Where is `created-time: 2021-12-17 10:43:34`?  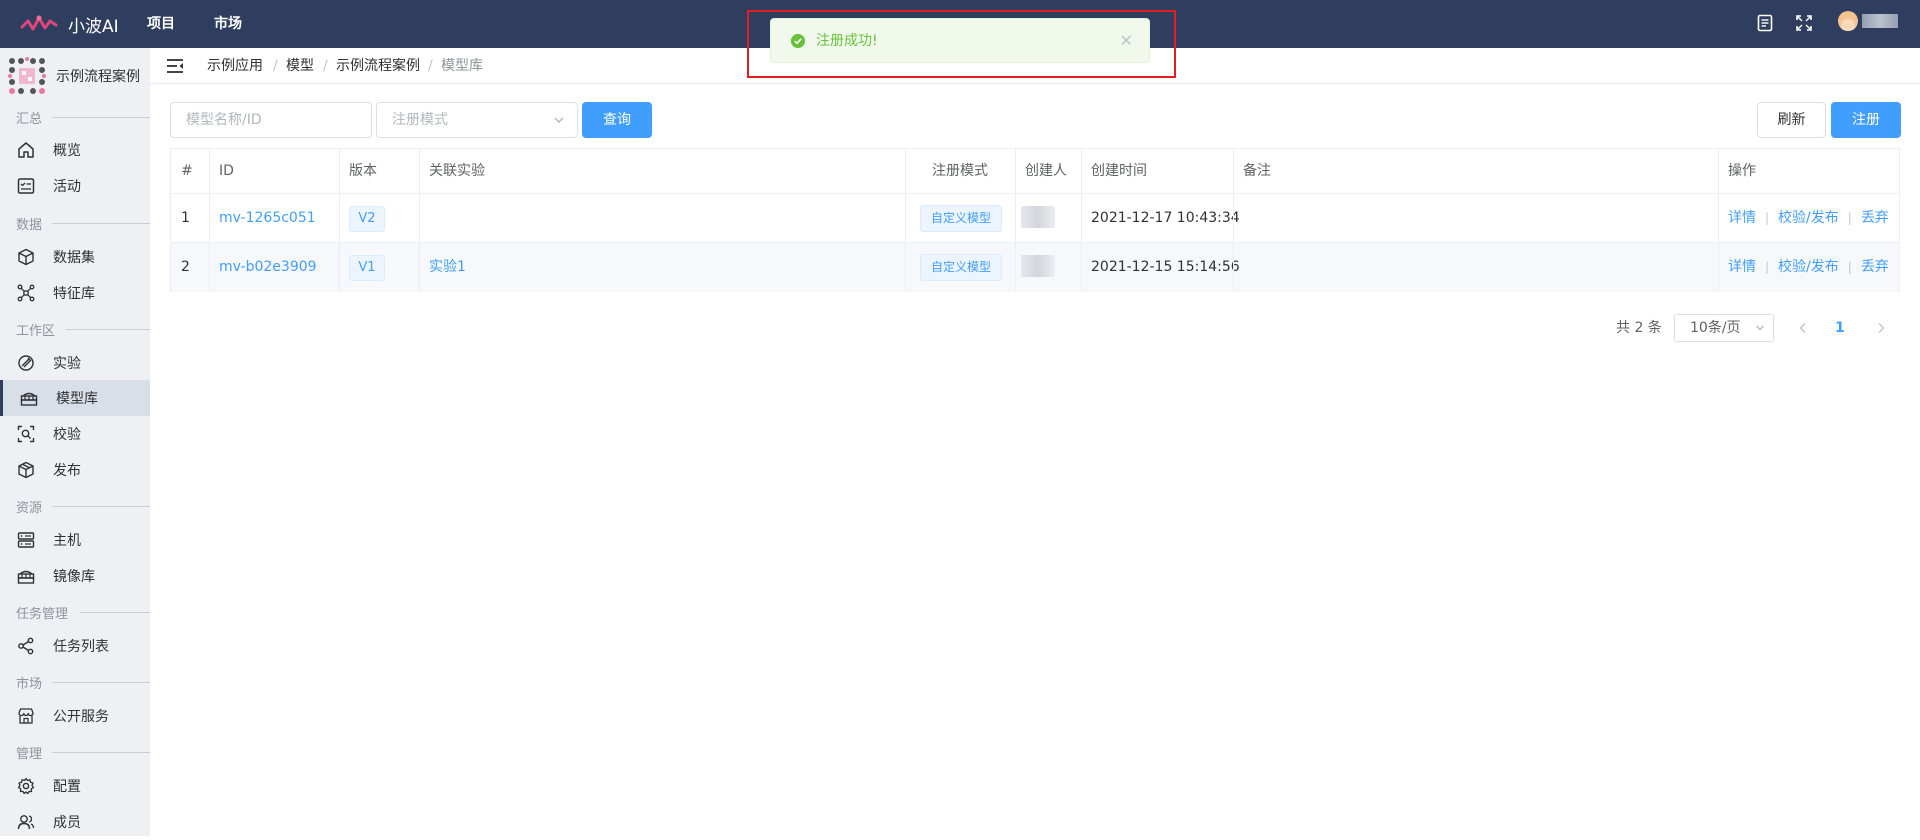 created-time: 2021-12-17 10:43:34 is located at coordinates (1165, 218).